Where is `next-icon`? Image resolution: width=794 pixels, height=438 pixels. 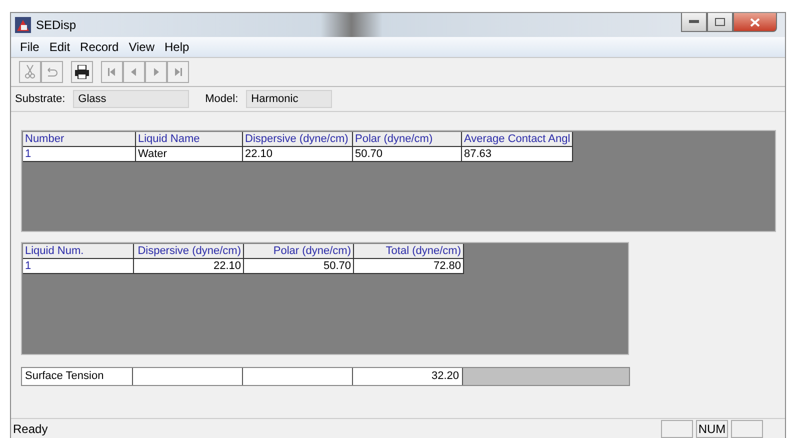 next-icon is located at coordinates (156, 72).